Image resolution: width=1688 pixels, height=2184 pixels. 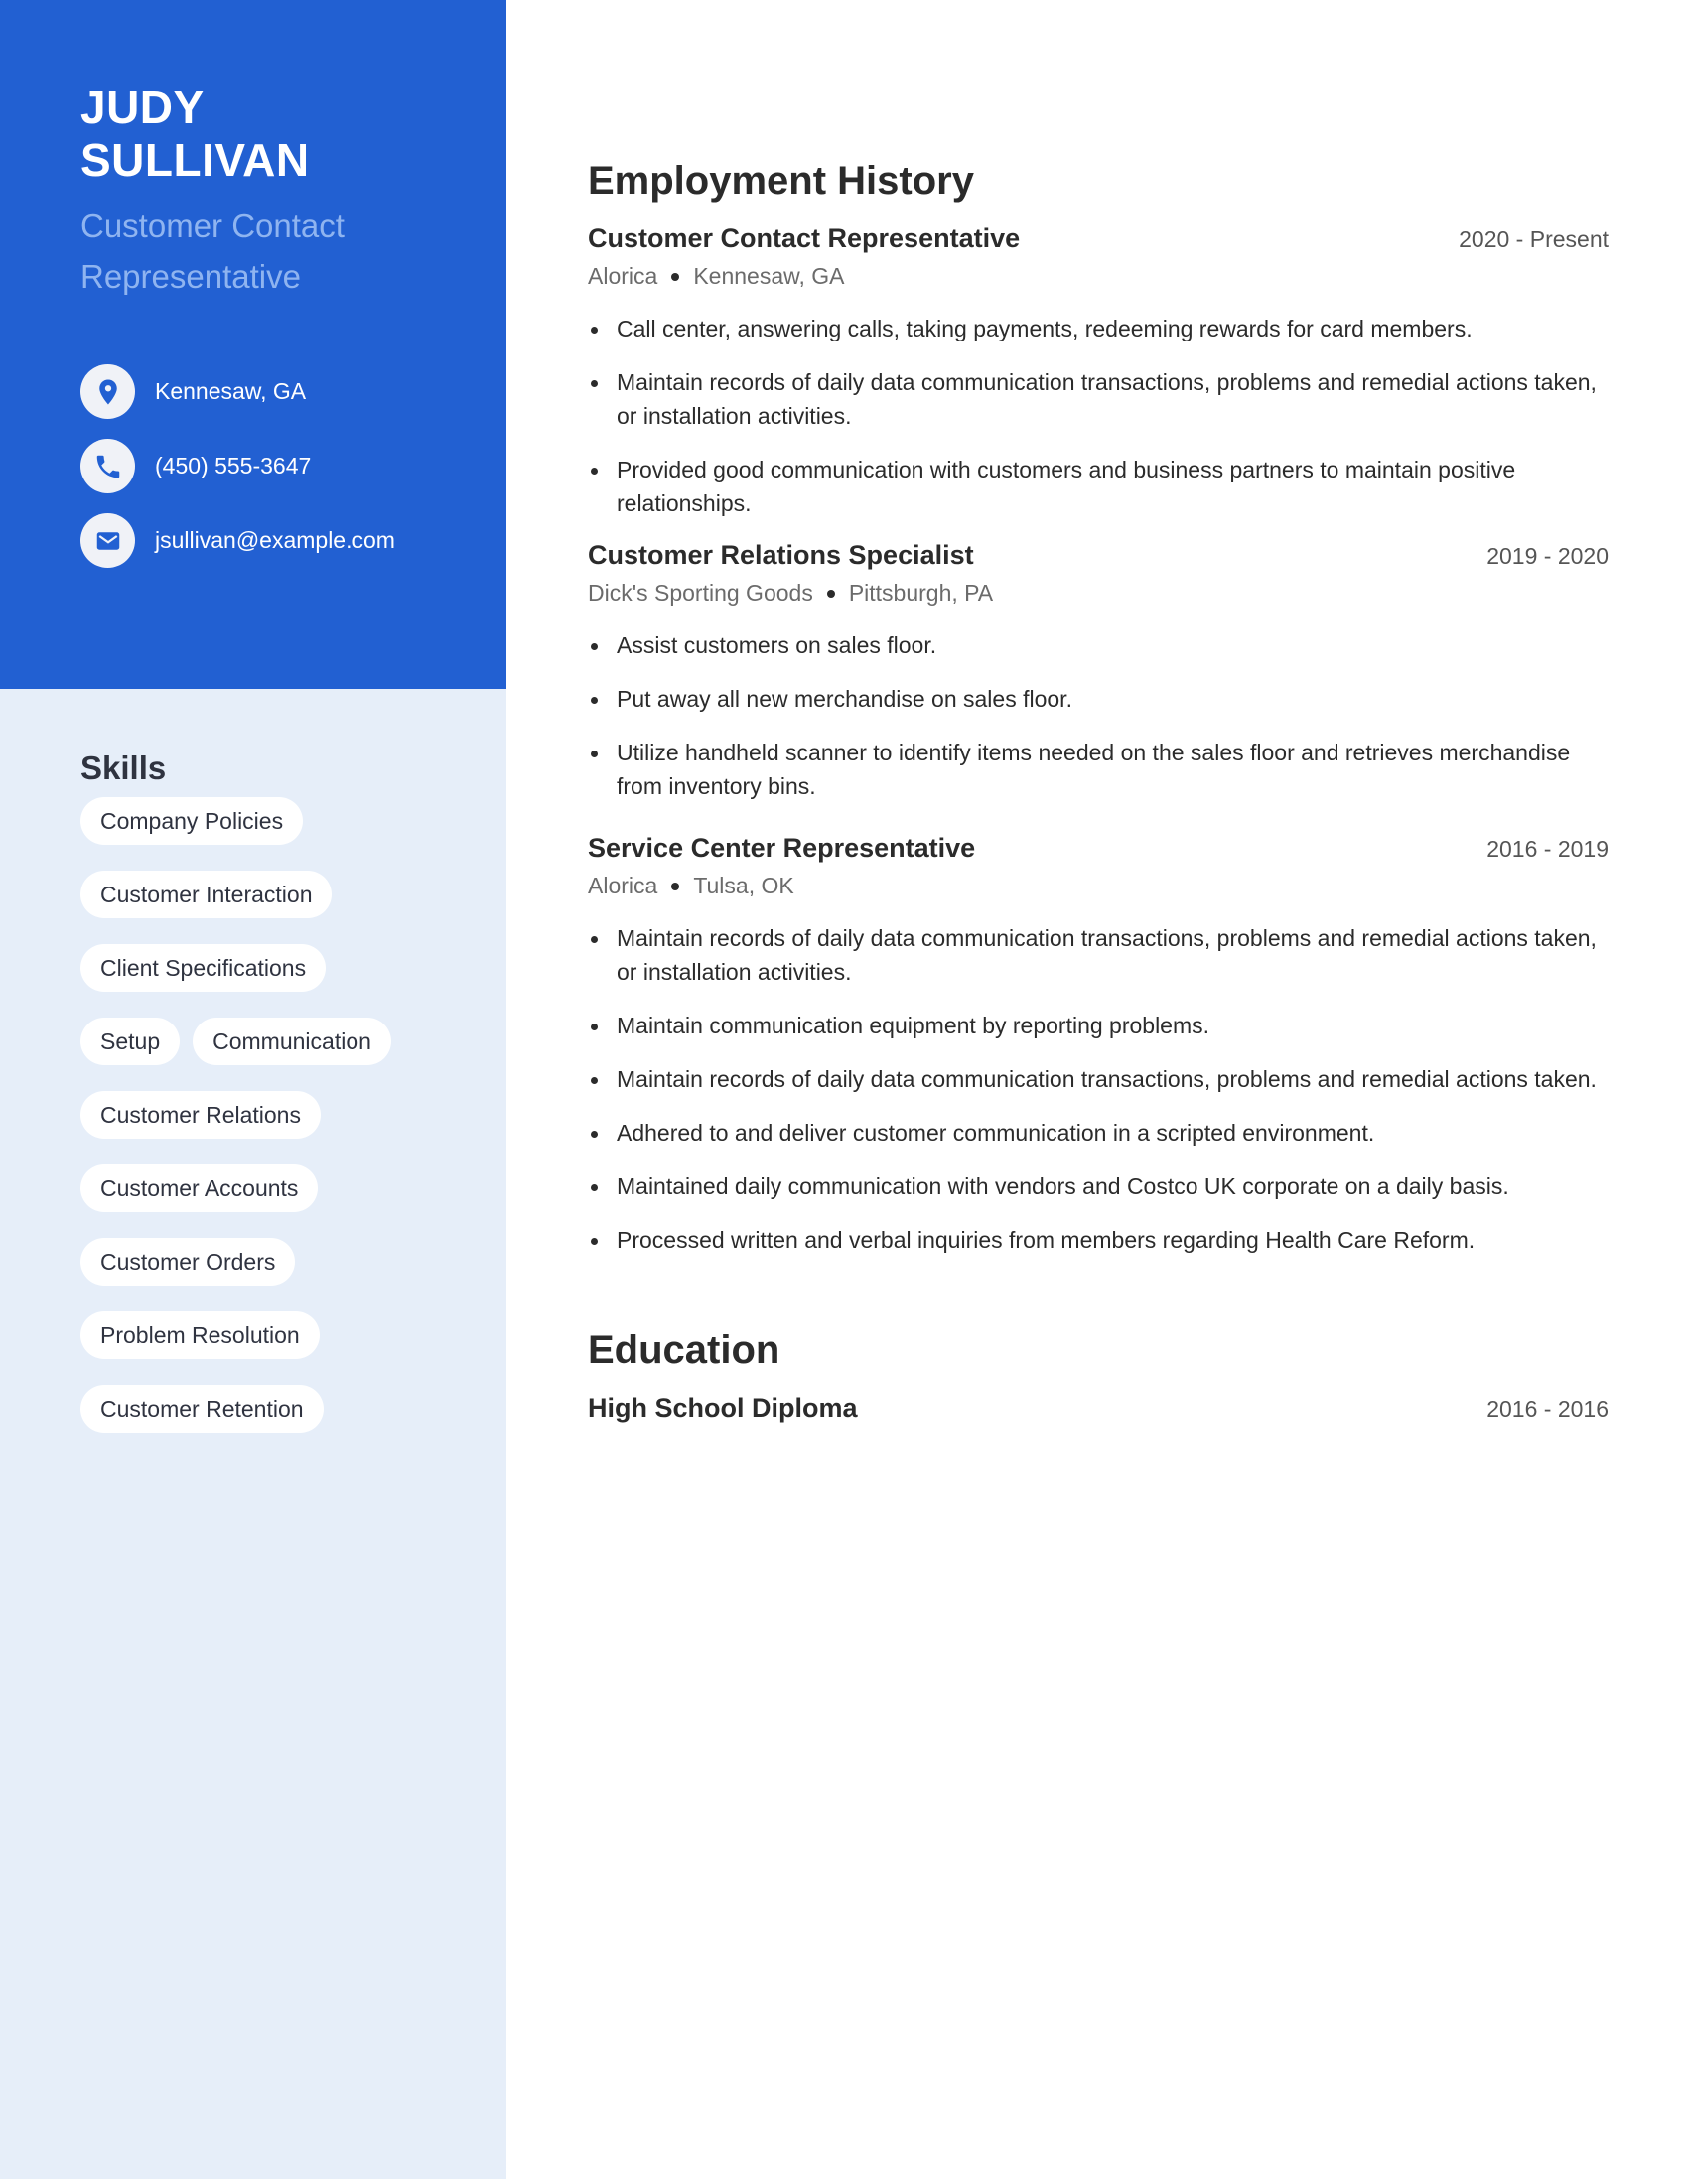 What do you see at coordinates (192, 821) in the screenshot?
I see `skill-chip: Company Policies` at bounding box center [192, 821].